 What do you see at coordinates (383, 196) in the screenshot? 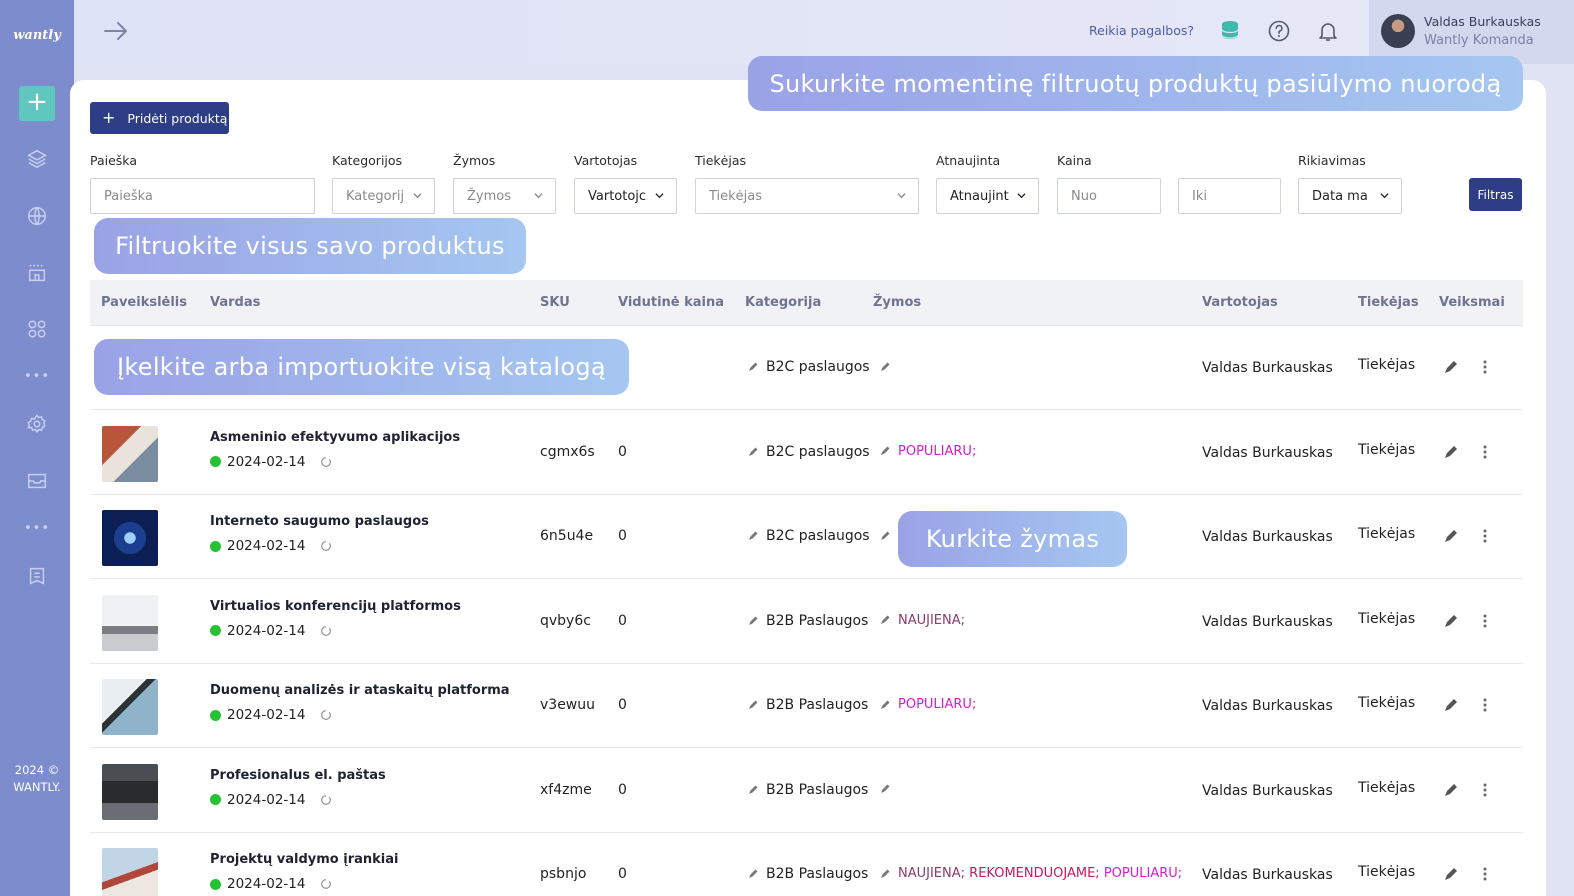
I see `categories-select: Kategorij` at bounding box center [383, 196].